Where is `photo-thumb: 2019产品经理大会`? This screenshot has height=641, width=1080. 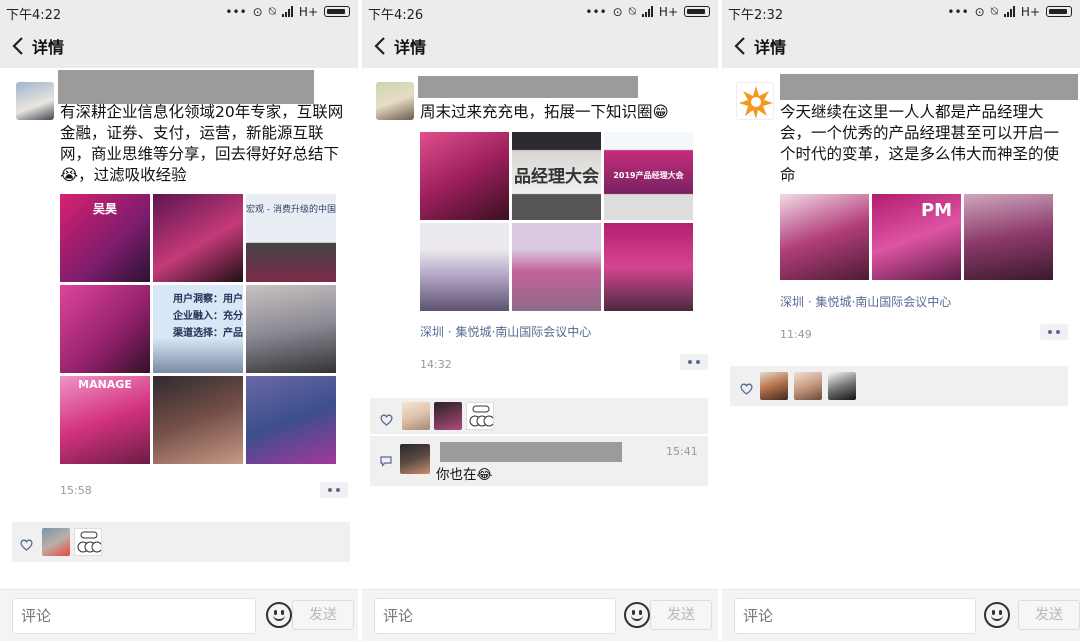
photo-thumb: 2019产品经理大会 is located at coordinates (648, 176).